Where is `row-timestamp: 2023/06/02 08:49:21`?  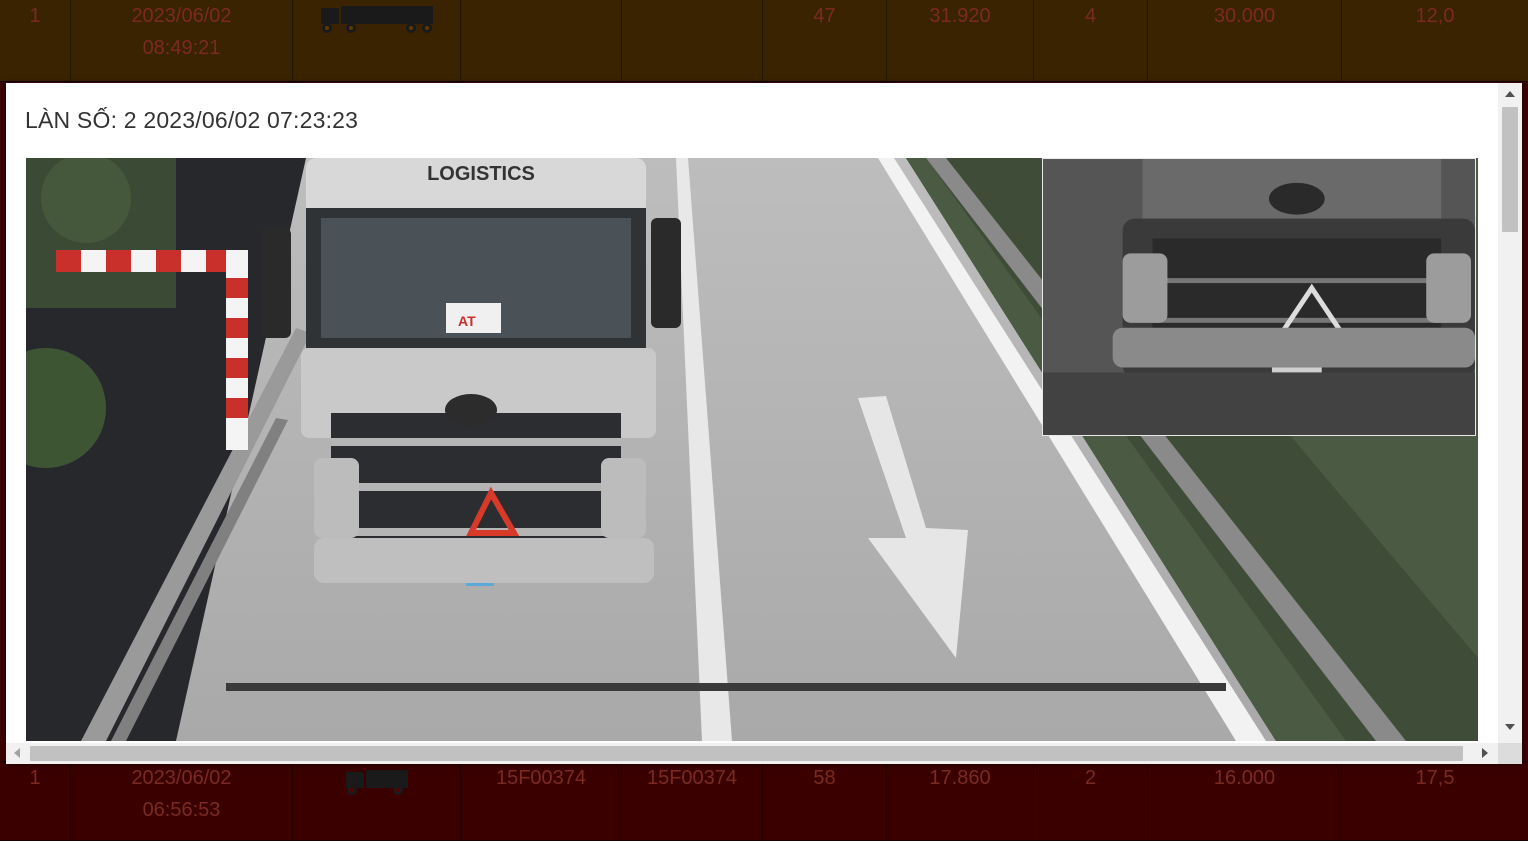 row-timestamp: 2023/06/02 08:49:21 is located at coordinates (182, 40).